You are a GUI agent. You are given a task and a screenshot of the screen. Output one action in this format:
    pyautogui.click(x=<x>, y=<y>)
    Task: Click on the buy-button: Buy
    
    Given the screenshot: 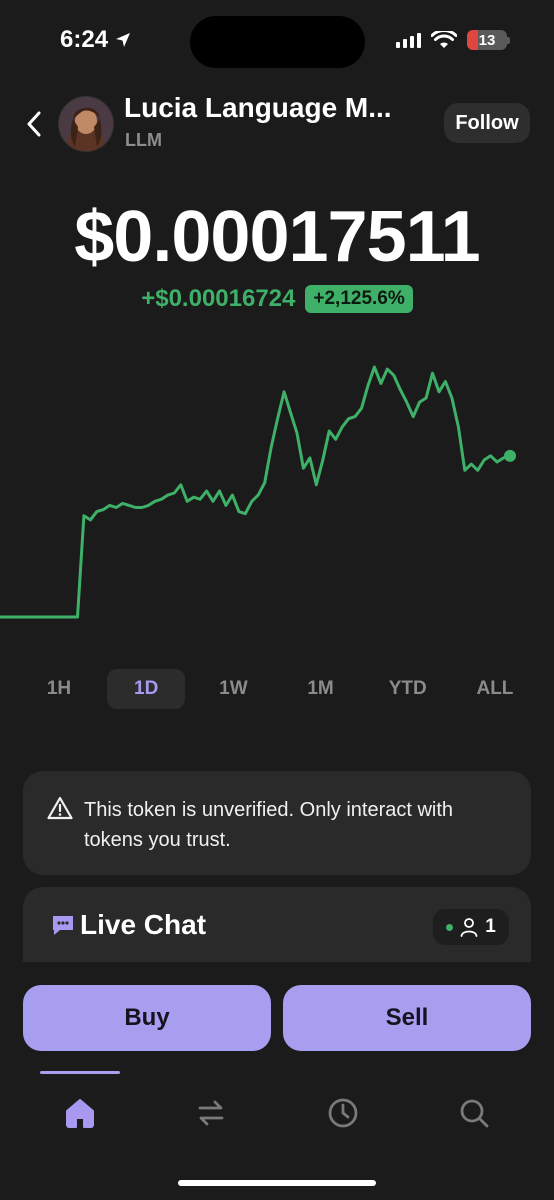 What is the action you would take?
    pyautogui.click(x=147, y=1018)
    